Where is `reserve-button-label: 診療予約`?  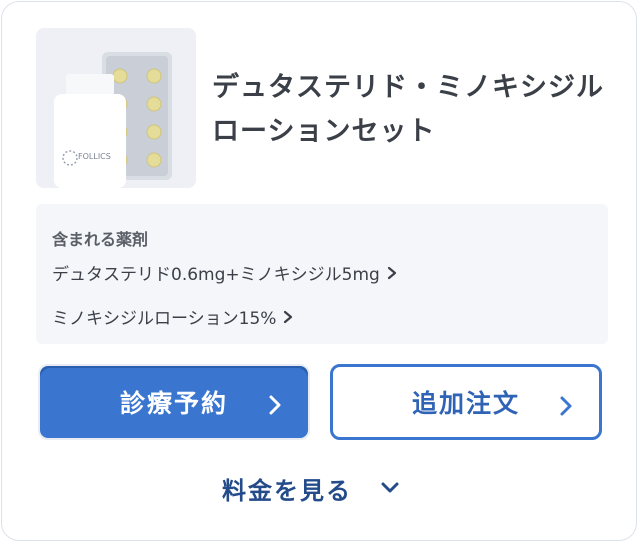 reserve-button-label: 診療予約 is located at coordinates (173, 403).